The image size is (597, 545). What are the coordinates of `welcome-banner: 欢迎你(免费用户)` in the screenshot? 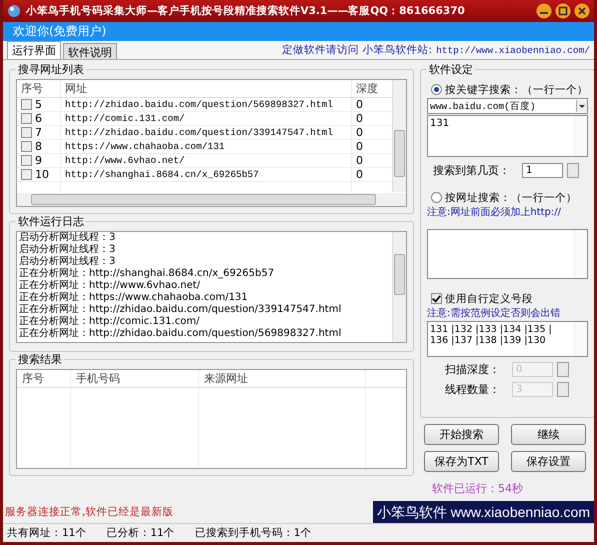 It's located at (298, 31).